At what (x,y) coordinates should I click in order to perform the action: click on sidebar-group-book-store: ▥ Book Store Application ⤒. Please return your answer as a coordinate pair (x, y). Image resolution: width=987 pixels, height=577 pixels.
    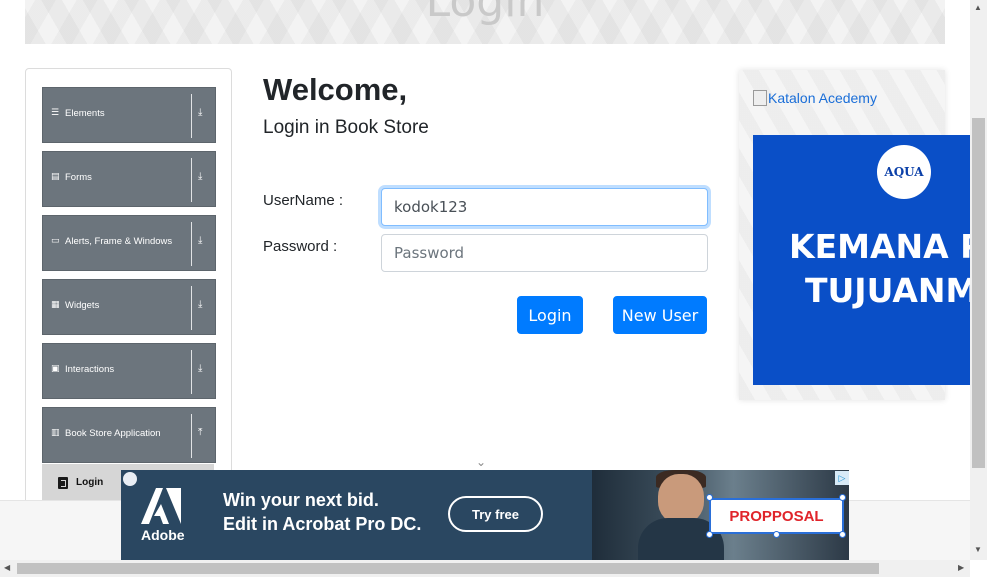
    Looking at the image, I should click on (129, 435).